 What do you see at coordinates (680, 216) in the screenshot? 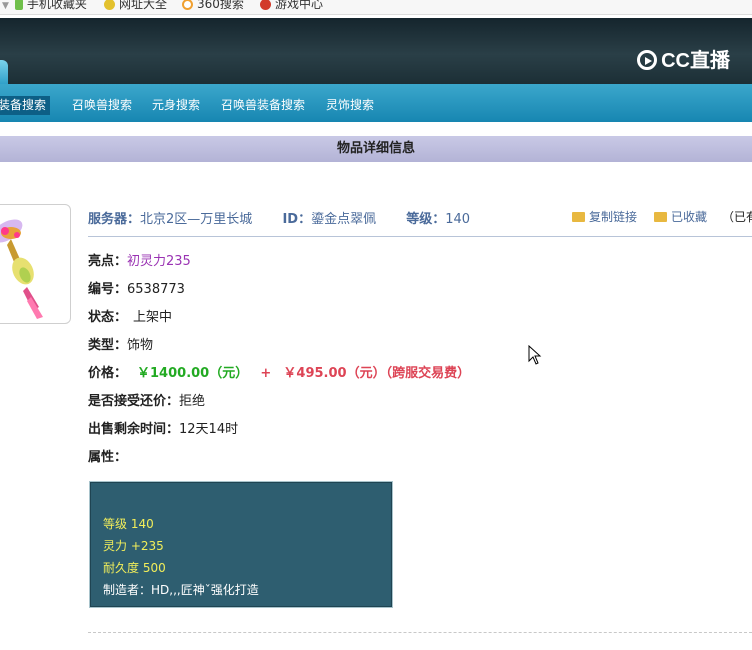
I see `favorited-button: 已收藏` at bounding box center [680, 216].